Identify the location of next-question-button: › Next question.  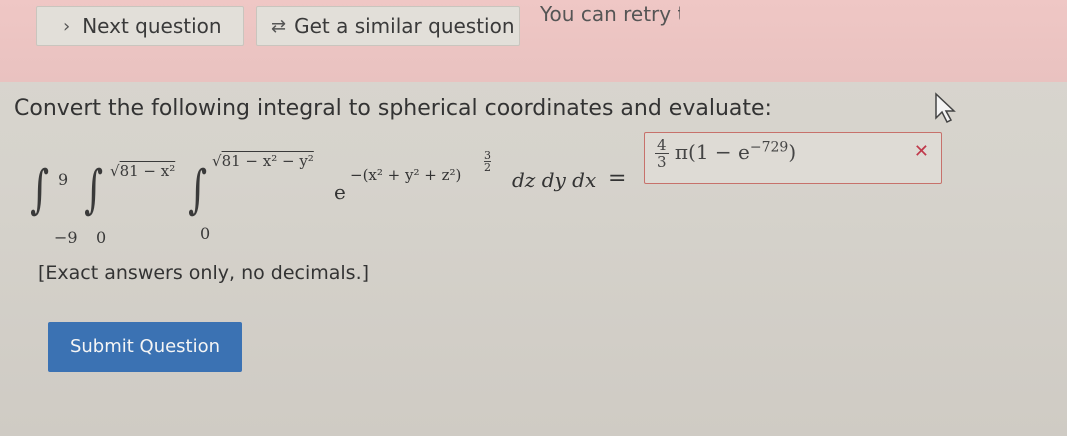
(140, 26).